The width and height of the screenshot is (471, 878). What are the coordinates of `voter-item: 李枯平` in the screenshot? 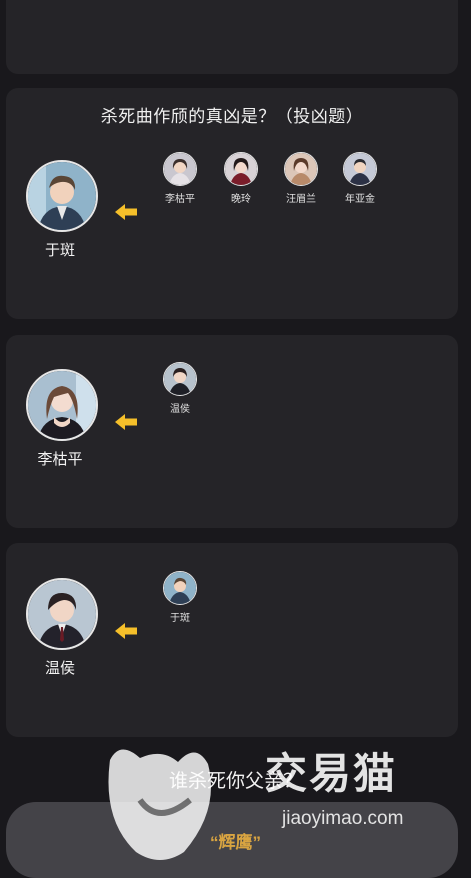 It's located at (180, 178).